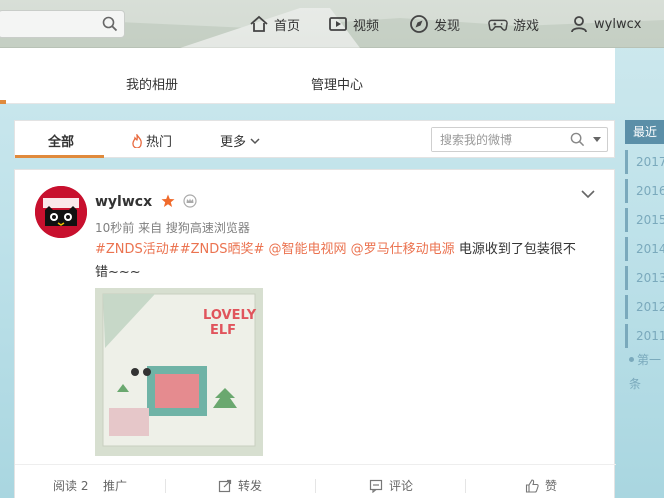  I want to click on top-nav: 首页 视频 发现 游戏 wylwcx, so click(332, 24).